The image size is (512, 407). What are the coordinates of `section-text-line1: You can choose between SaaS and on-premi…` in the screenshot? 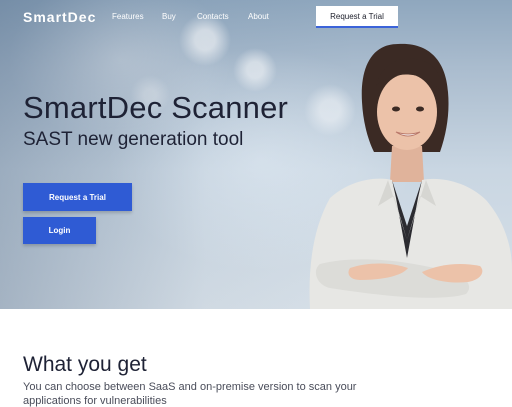 It's located at (190, 387).